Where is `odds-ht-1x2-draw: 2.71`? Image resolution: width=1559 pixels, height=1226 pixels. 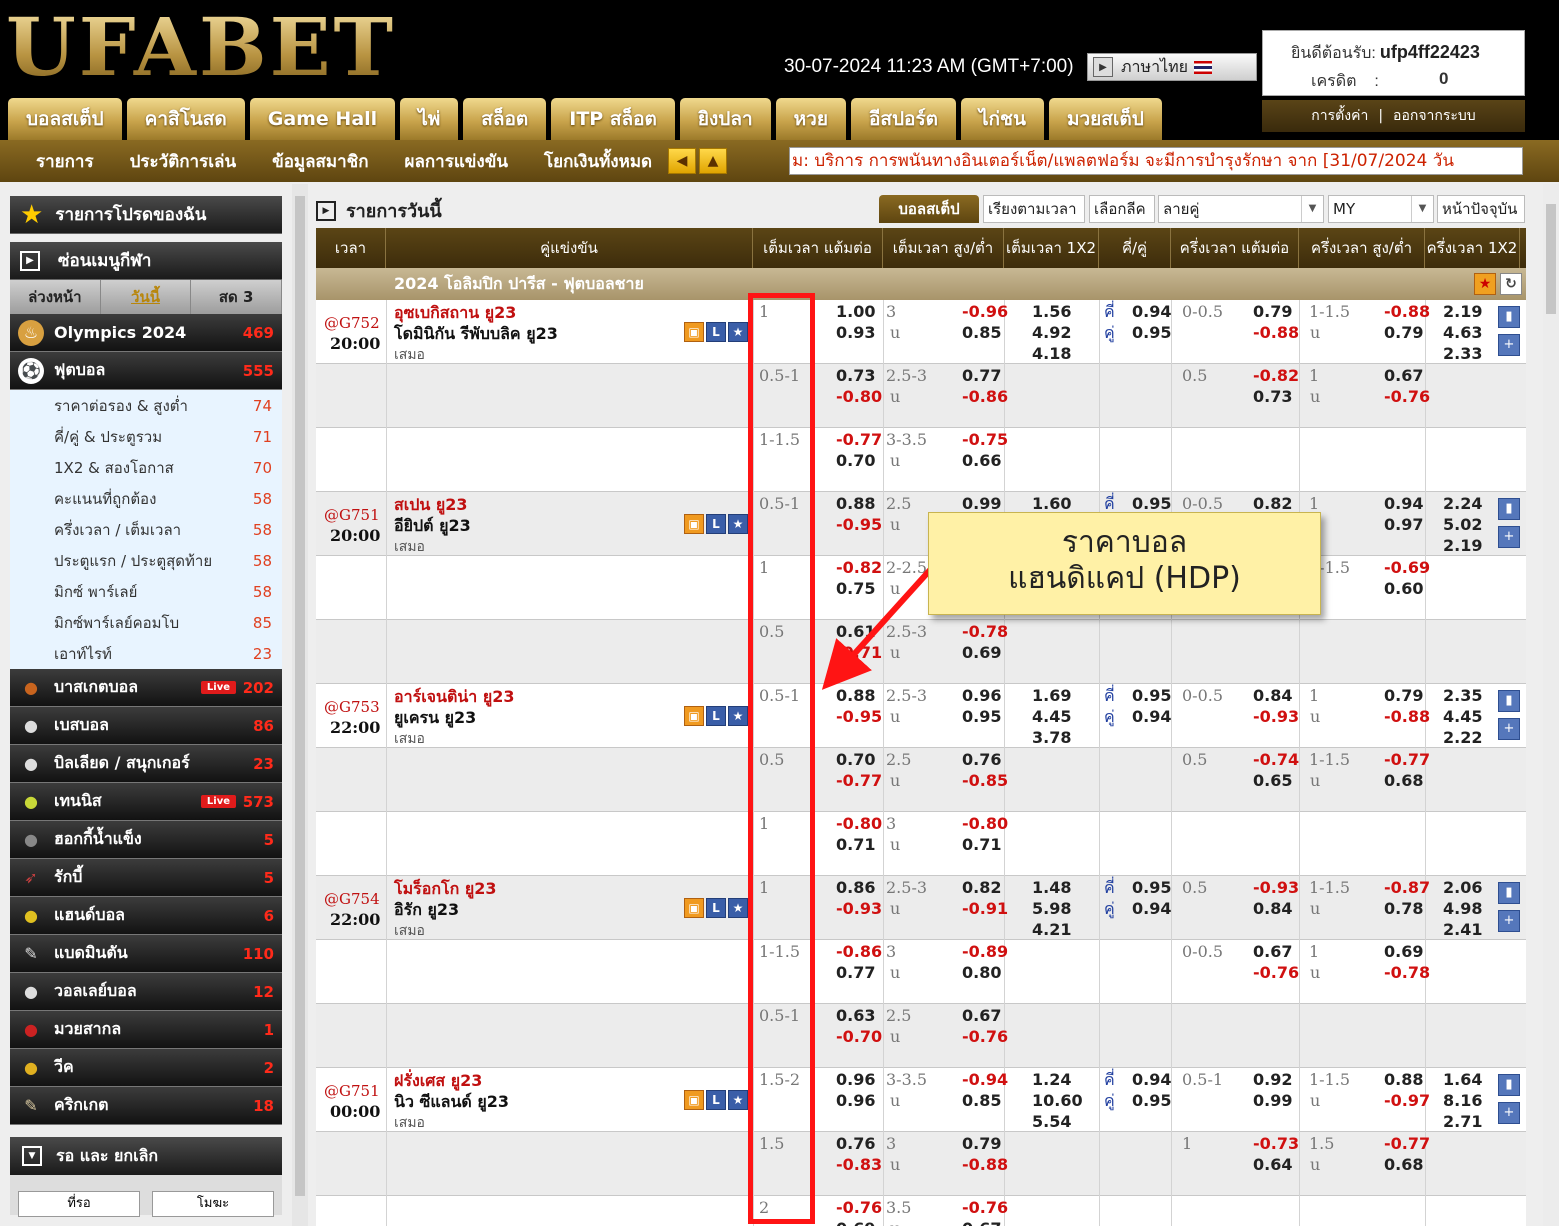 odds-ht-1x2-draw: 2.71 is located at coordinates (1462, 1121).